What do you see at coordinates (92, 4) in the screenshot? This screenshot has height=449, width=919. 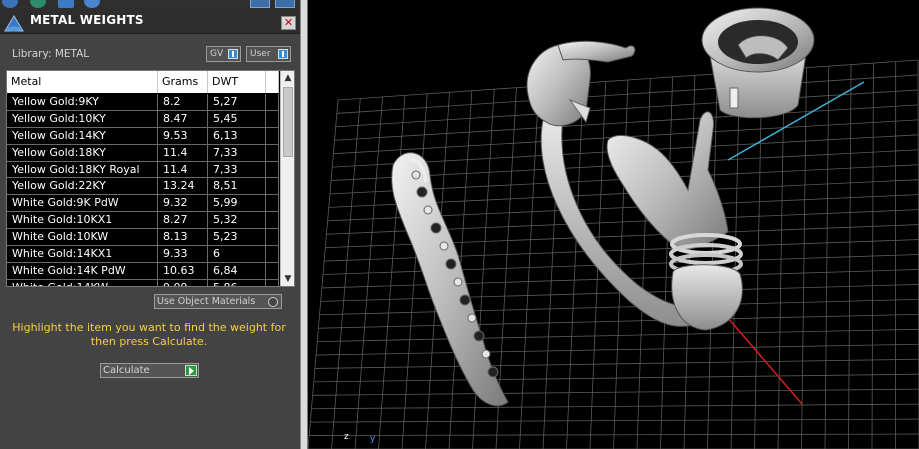 I see `sphere-icon` at bounding box center [92, 4].